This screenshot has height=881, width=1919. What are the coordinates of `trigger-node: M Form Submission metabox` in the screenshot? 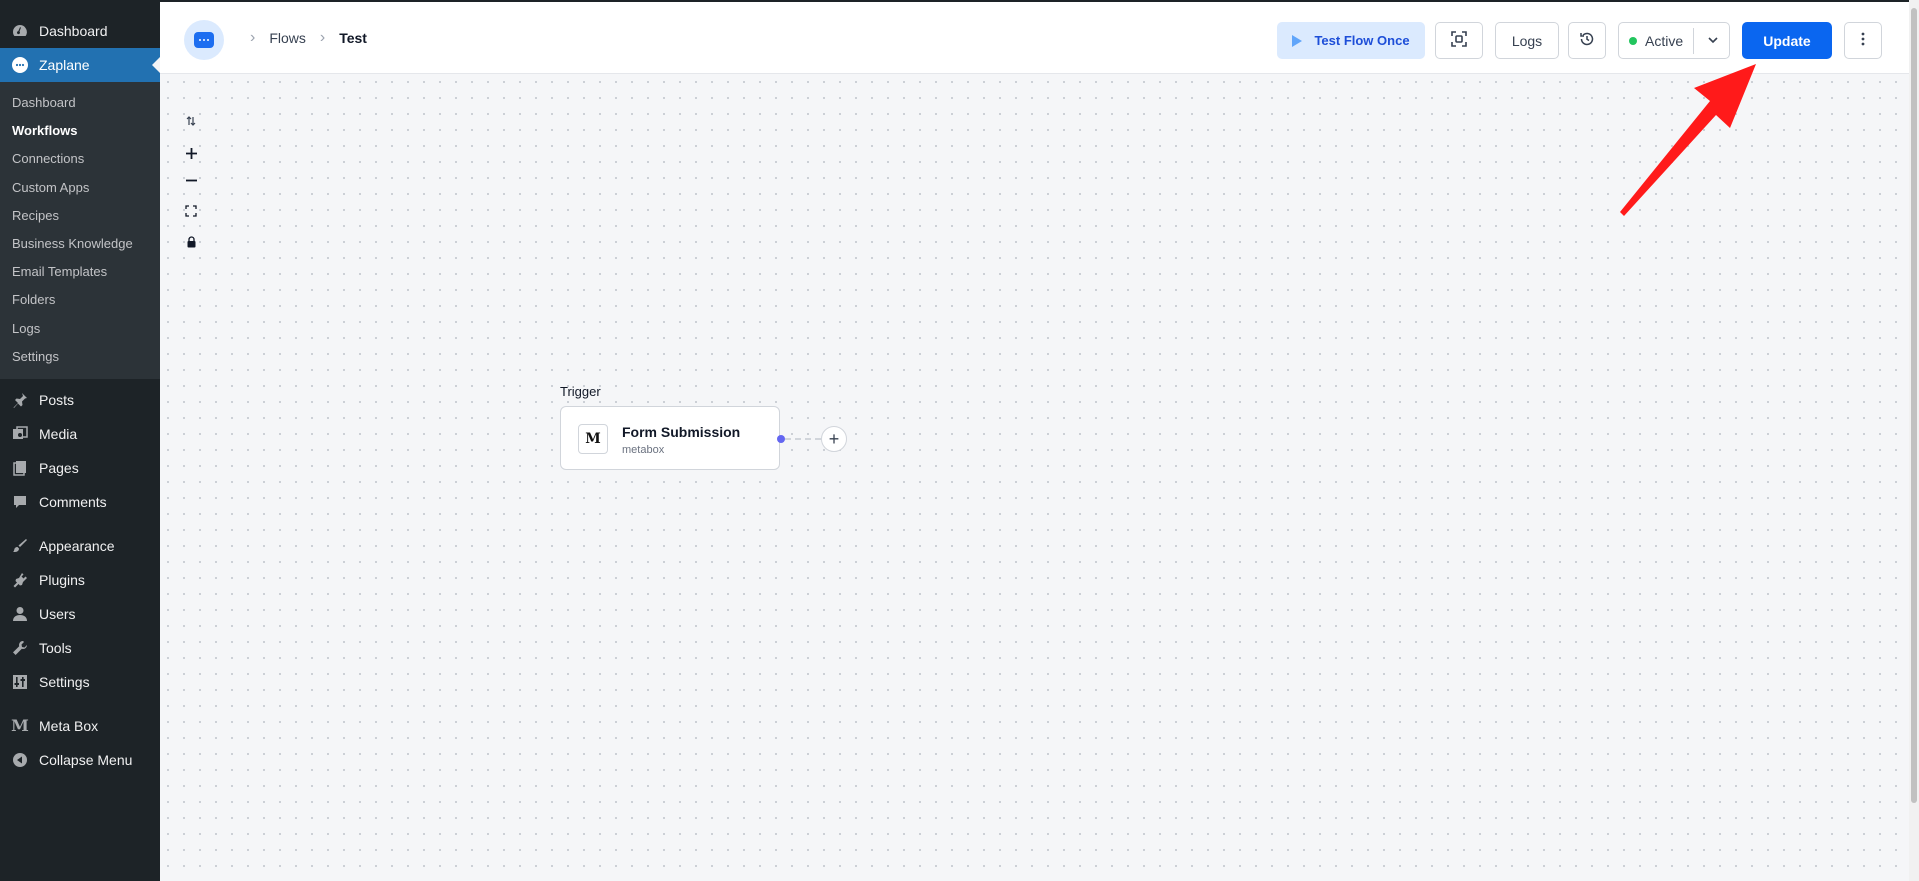 It's located at (670, 438).